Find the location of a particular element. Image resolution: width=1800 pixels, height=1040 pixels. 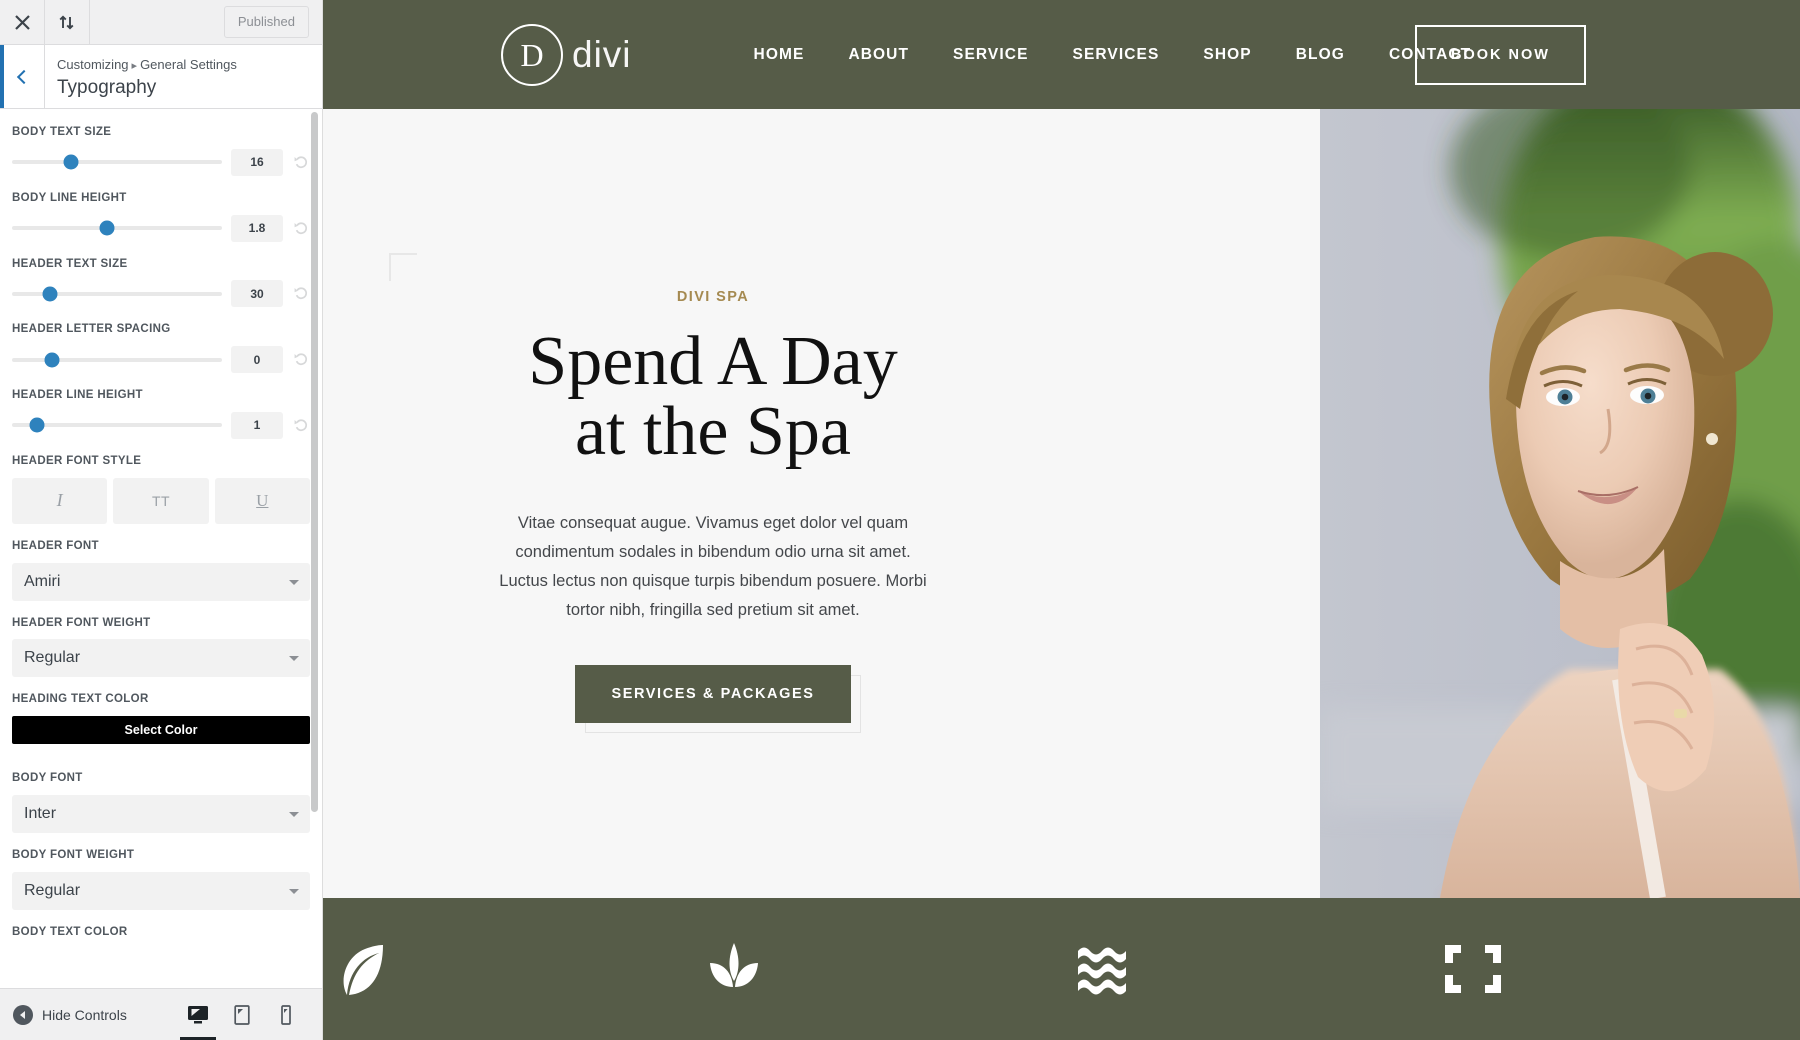

control-heading-text-color: HEADING TEXT COLOR Select Color is located at coordinates (161, 719).